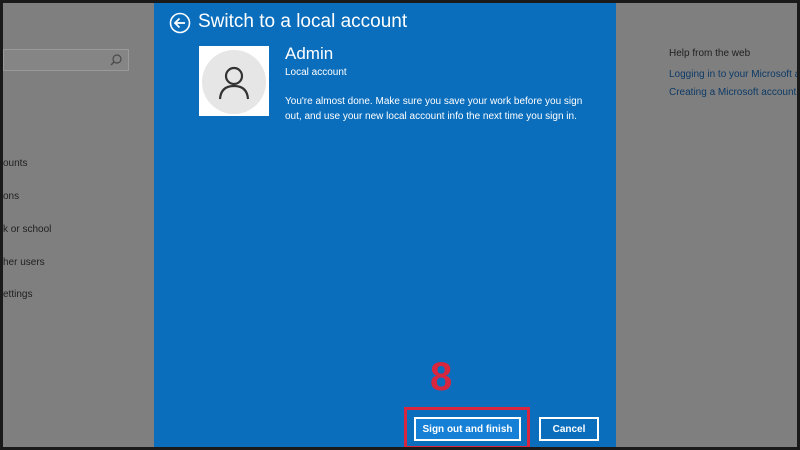  Describe the element at coordinates (733, 74) in the screenshot. I see `help-link-logging-in: Logging in to your Microsoft ac` at that location.